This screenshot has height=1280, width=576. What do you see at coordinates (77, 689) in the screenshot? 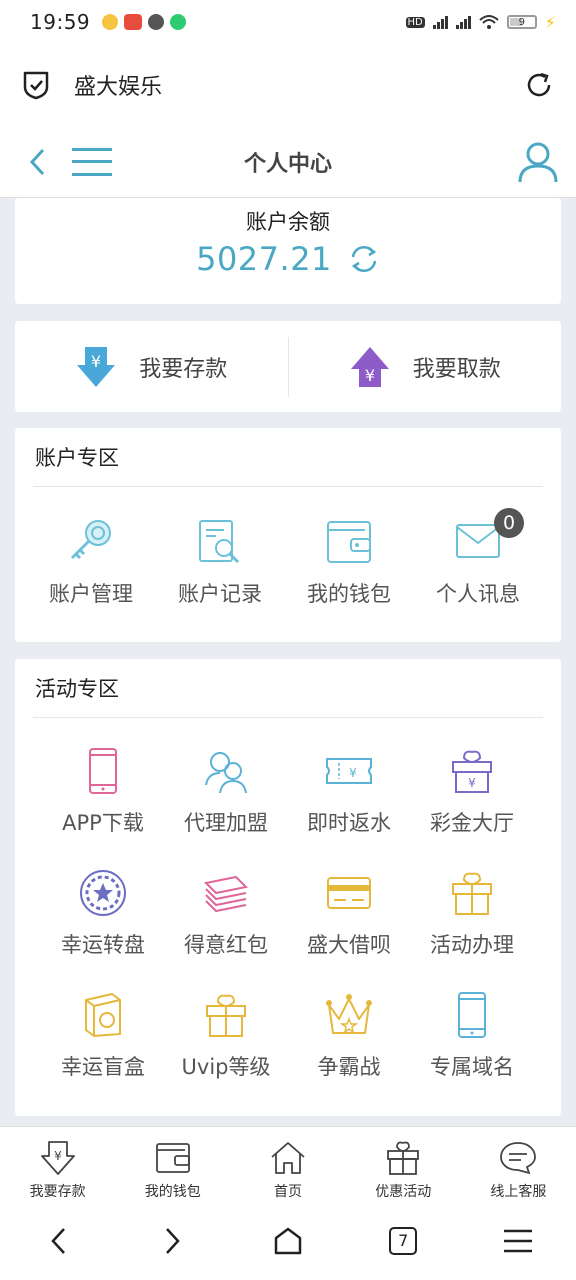
I see `section-title: 活动专区` at bounding box center [77, 689].